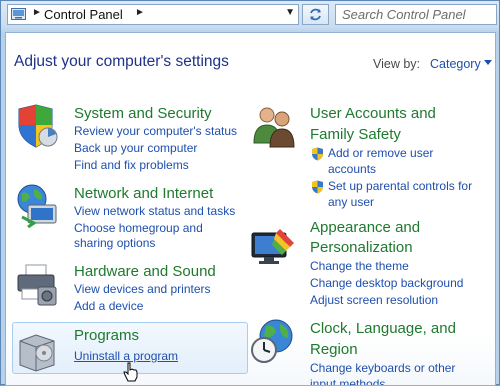 This screenshot has height=386, width=500. What do you see at coordinates (359, 266) in the screenshot?
I see `link-change-theme: Change the theme` at bounding box center [359, 266].